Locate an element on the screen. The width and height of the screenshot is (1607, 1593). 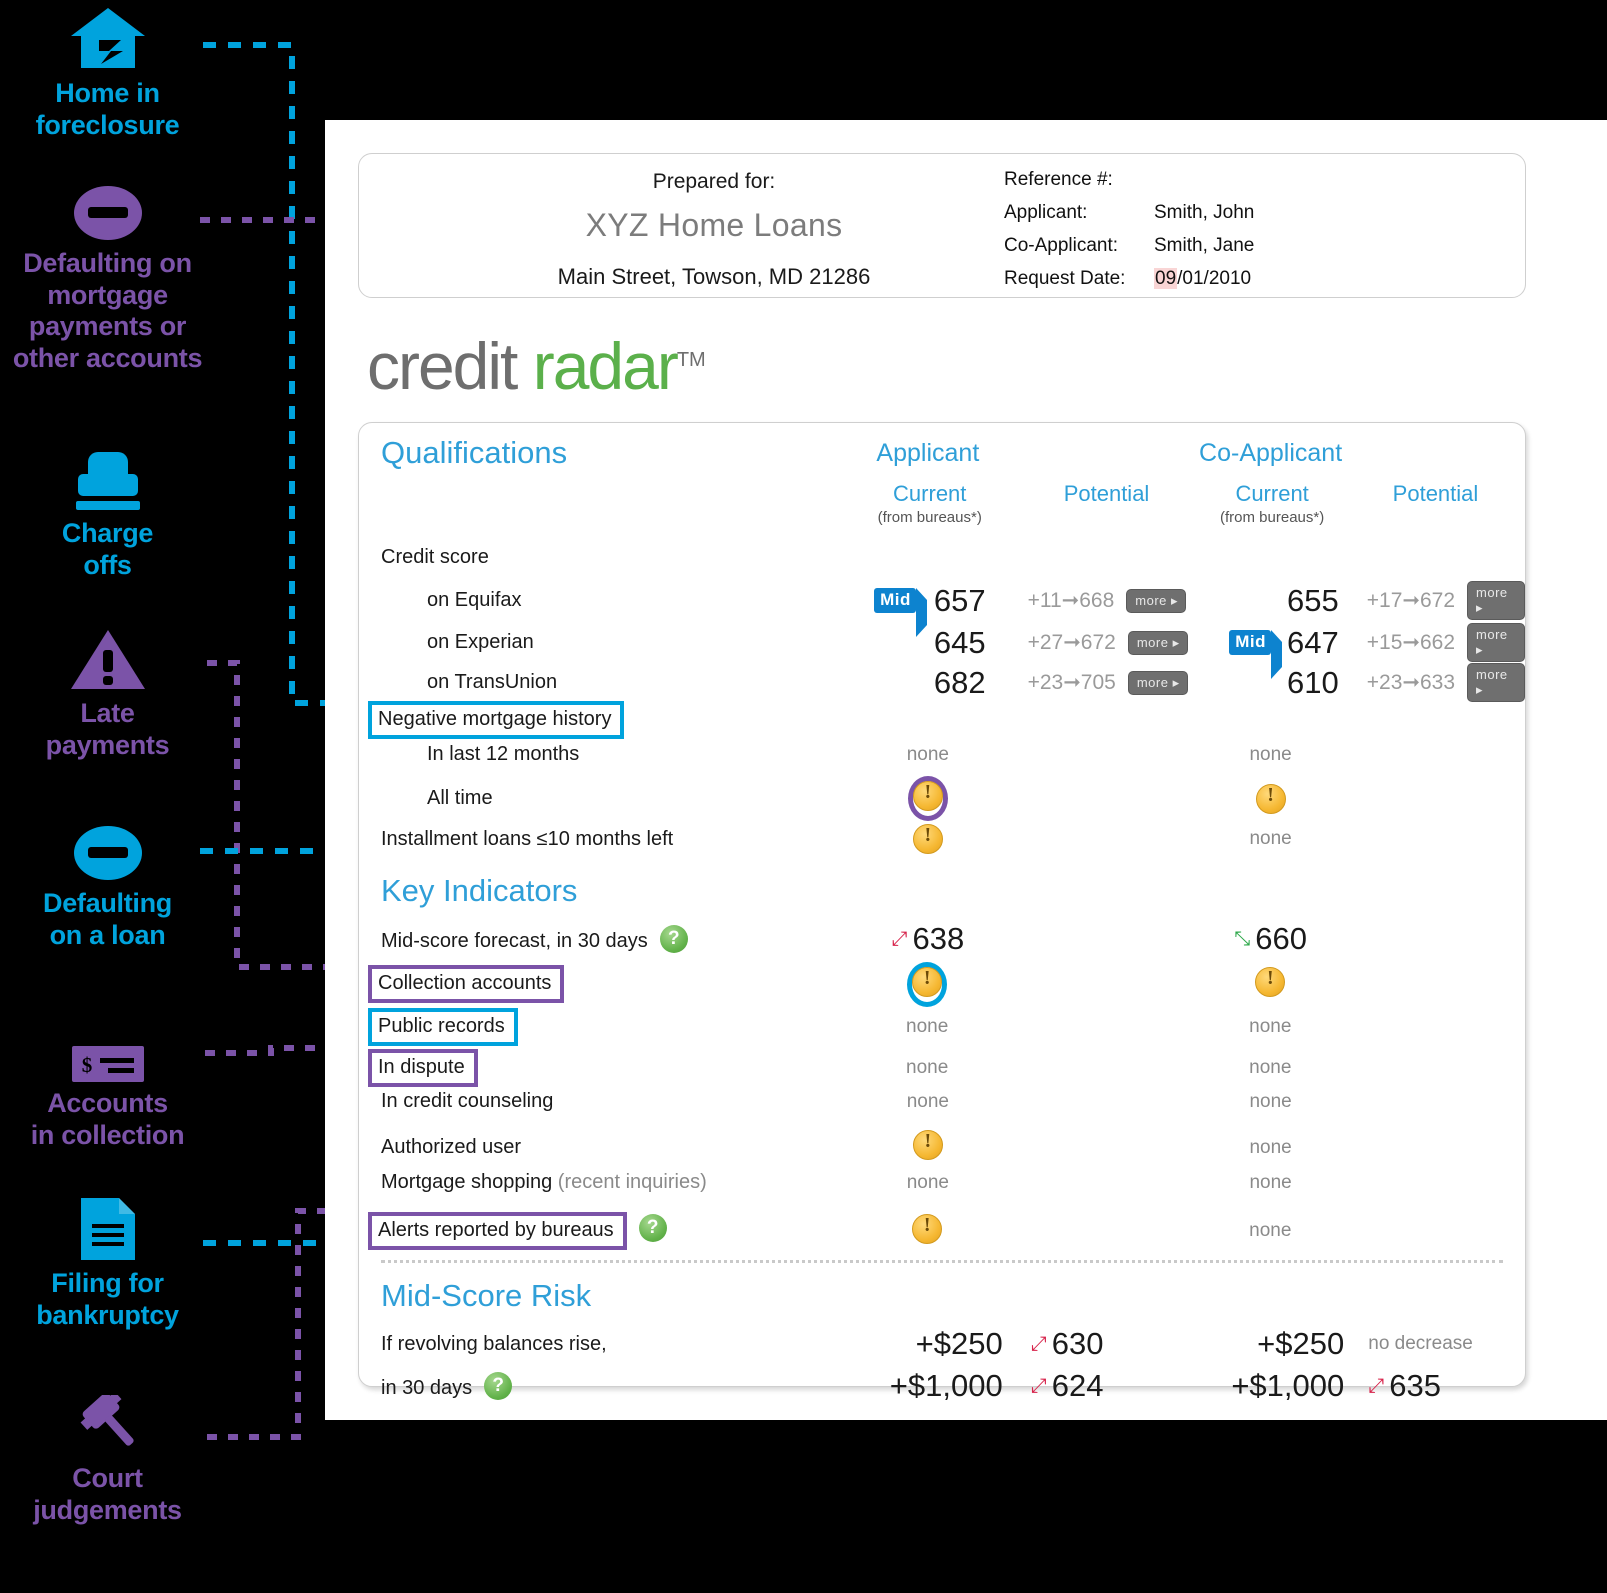
coapplicant-column-header: Co-Applicant is located at coordinates (1271, 452).